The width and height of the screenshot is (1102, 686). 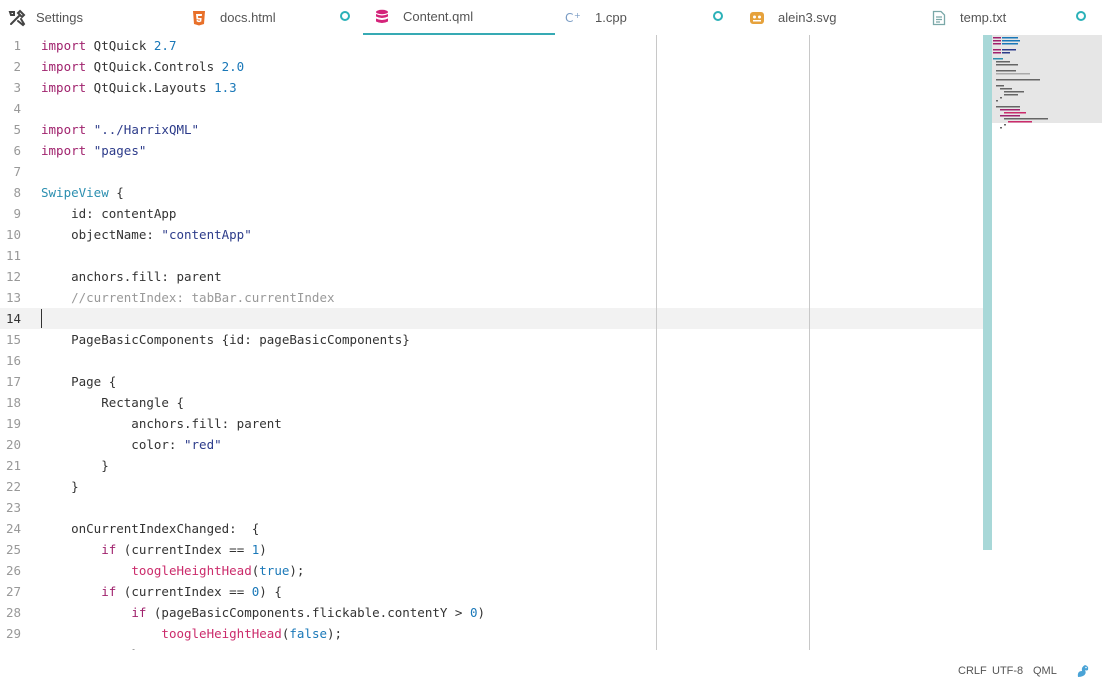 I want to click on tab-alein3-svg: alein3.svg, so click(x=835, y=17).